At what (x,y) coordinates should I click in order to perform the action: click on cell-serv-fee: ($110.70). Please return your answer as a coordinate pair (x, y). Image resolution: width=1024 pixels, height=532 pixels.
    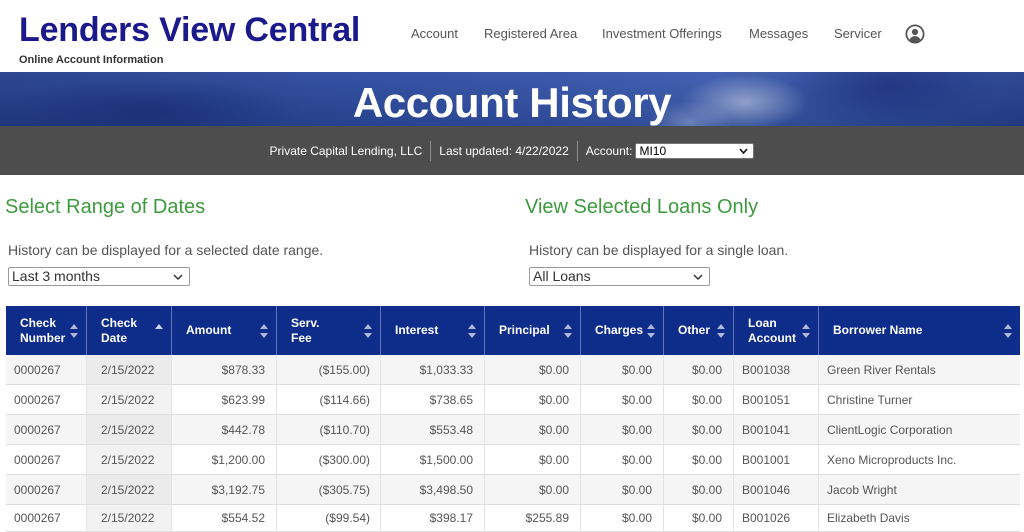
    Looking at the image, I should click on (329, 430).